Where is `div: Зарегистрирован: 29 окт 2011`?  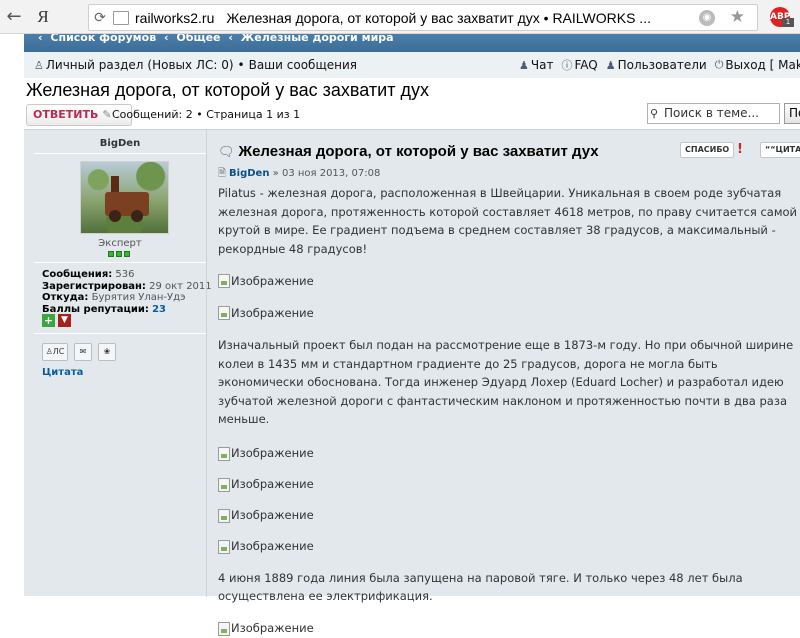 div: Зарегистрирован: 29 окт 2011 is located at coordinates (127, 287).